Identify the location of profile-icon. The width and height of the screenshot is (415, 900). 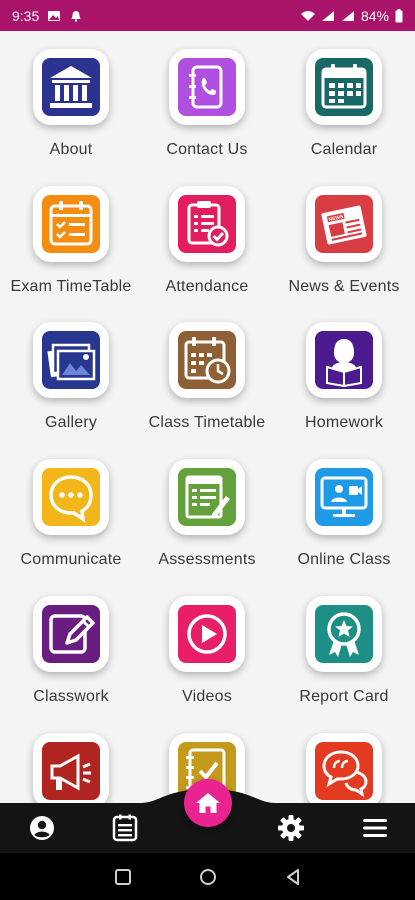
(42, 828).